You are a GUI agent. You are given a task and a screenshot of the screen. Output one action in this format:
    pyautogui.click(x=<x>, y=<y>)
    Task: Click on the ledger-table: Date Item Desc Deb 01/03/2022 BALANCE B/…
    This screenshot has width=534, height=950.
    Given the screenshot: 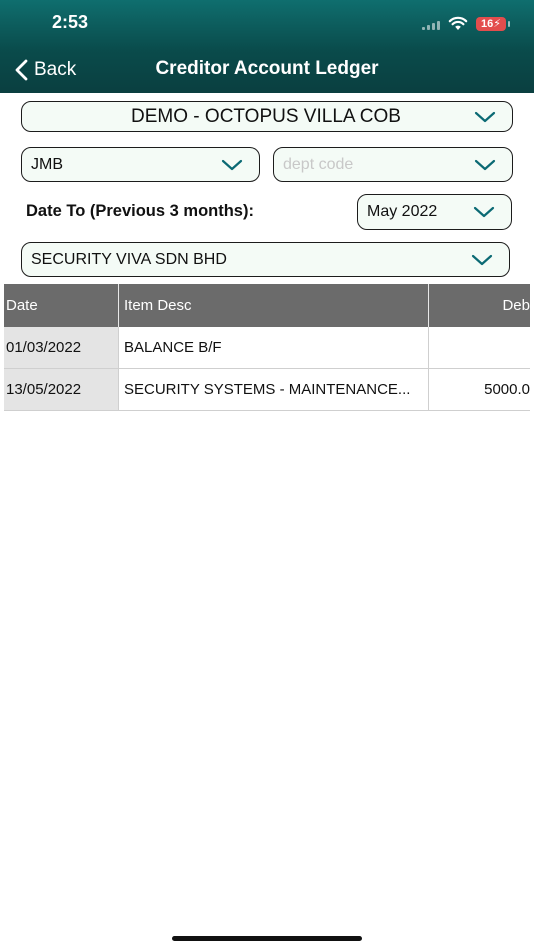 What is the action you would take?
    pyautogui.click(x=267, y=347)
    